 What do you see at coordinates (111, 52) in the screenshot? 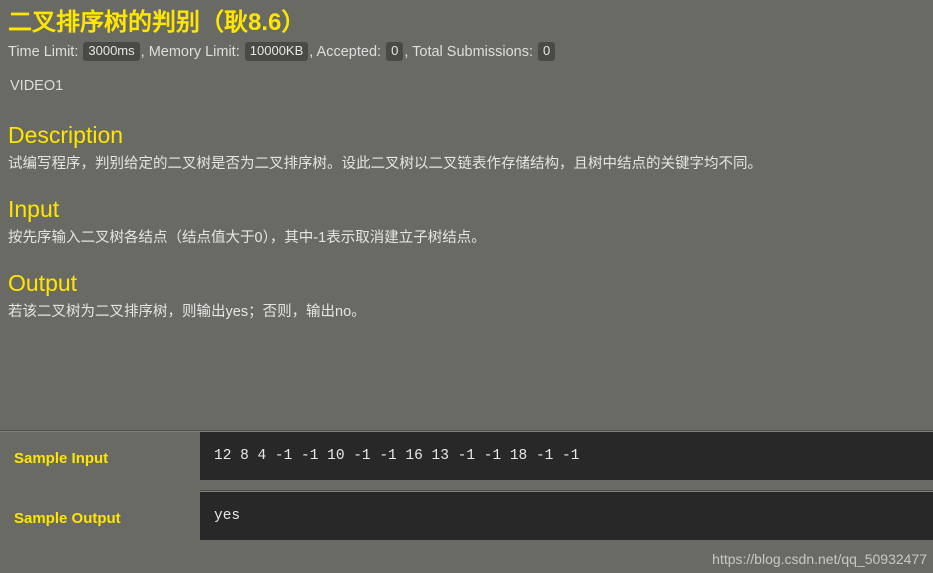
I see `time-limit-value: 3000ms` at bounding box center [111, 52].